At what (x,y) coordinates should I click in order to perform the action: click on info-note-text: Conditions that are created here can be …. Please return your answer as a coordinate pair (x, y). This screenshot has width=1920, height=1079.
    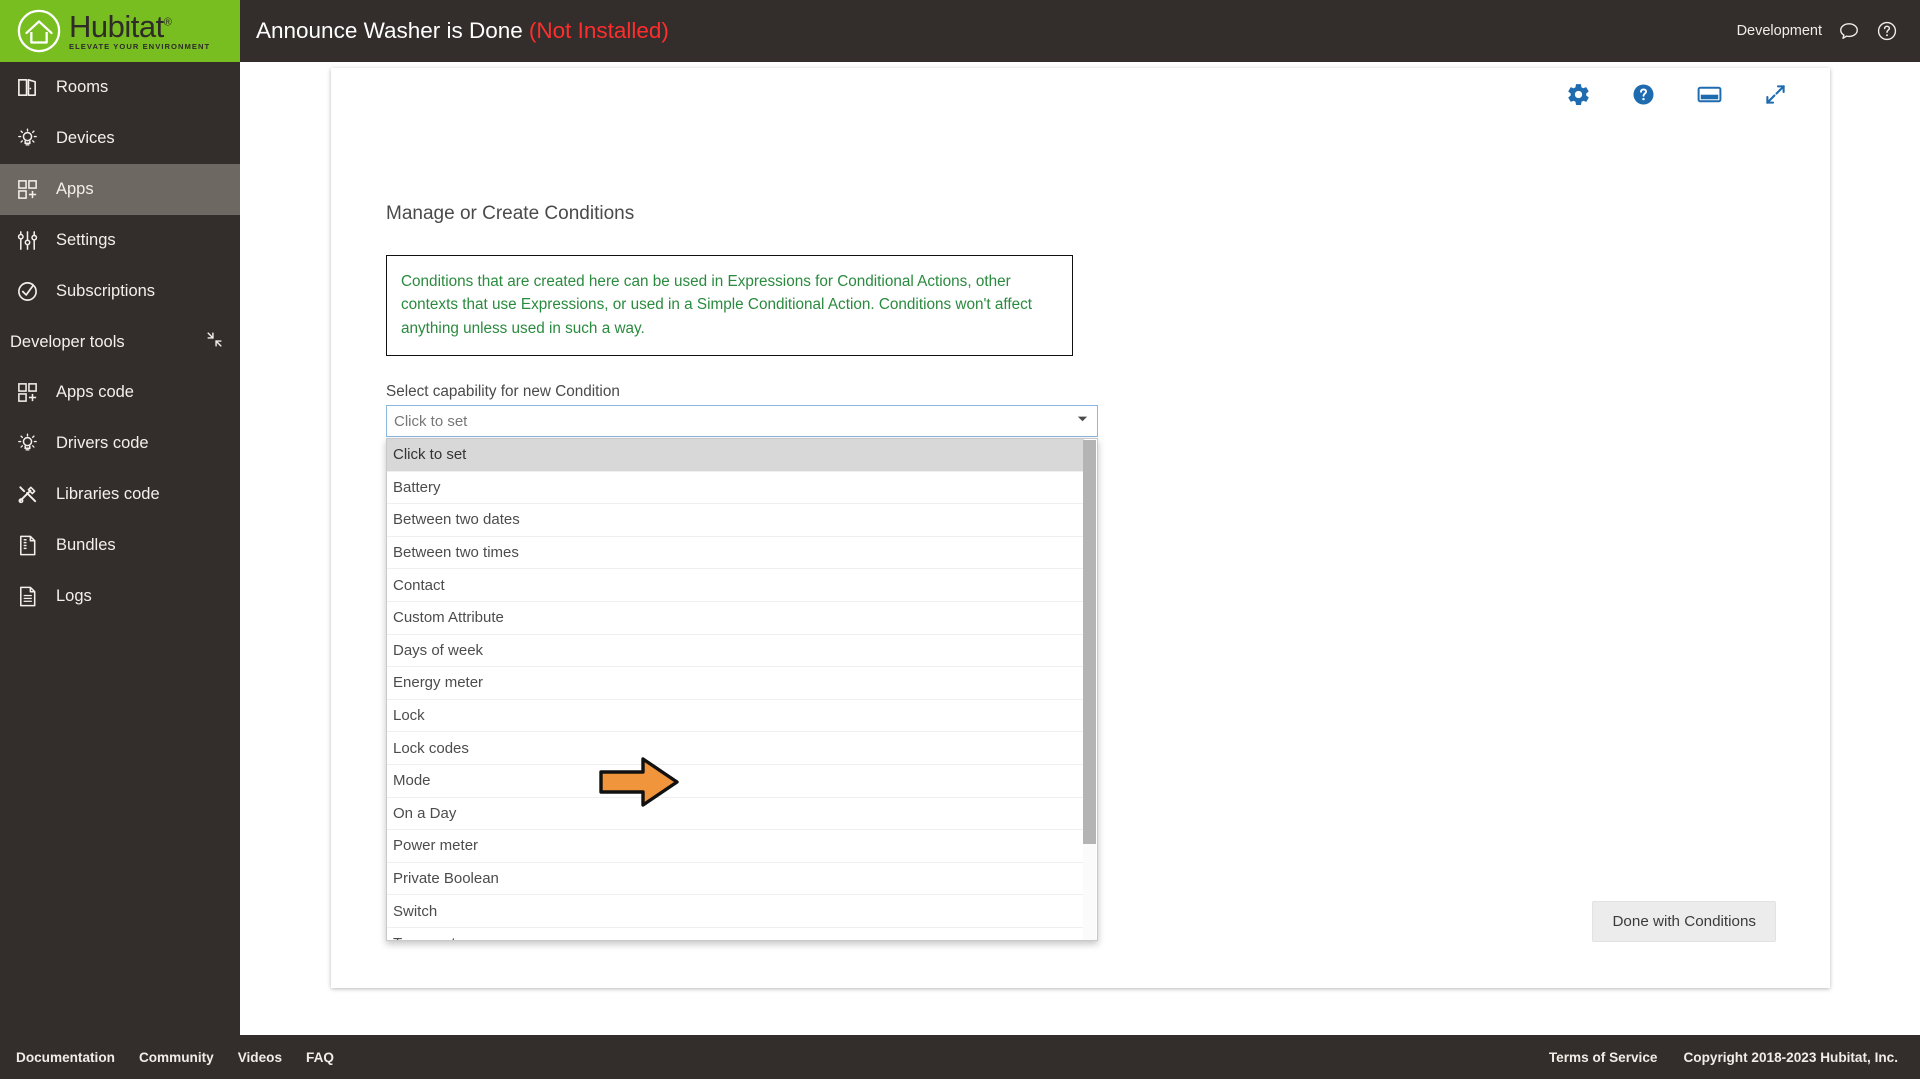
    Looking at the image, I should click on (717, 305).